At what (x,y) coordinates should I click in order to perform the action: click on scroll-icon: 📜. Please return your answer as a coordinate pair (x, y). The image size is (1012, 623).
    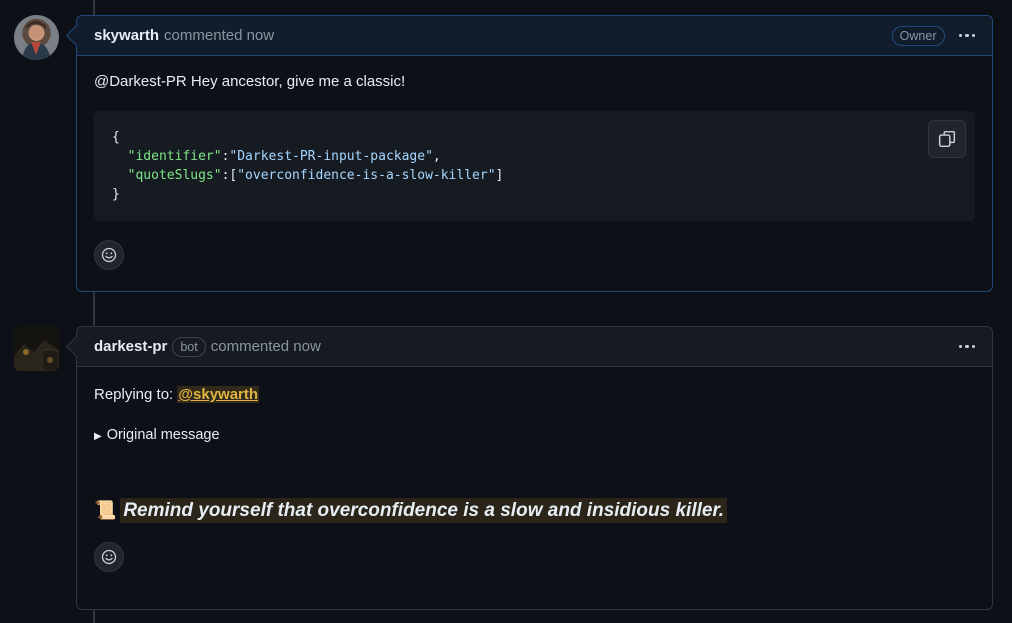
    Looking at the image, I should click on (105, 510).